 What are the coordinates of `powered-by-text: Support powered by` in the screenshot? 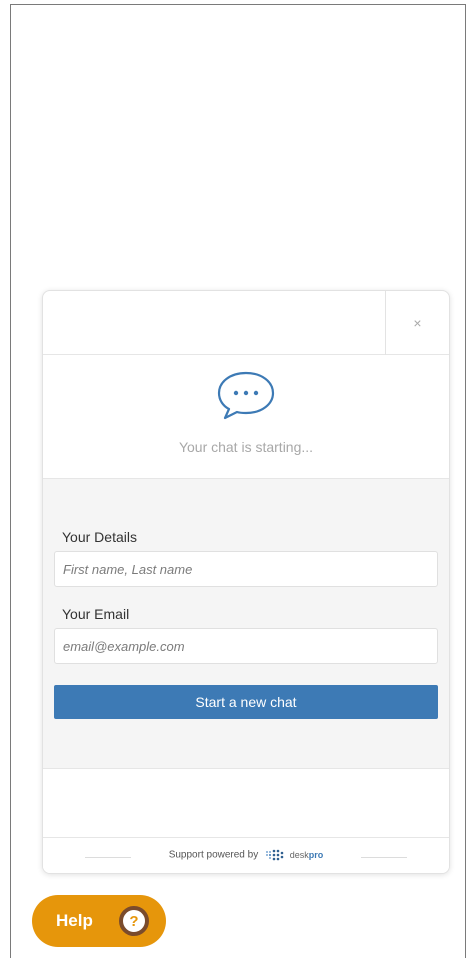 It's located at (213, 855).